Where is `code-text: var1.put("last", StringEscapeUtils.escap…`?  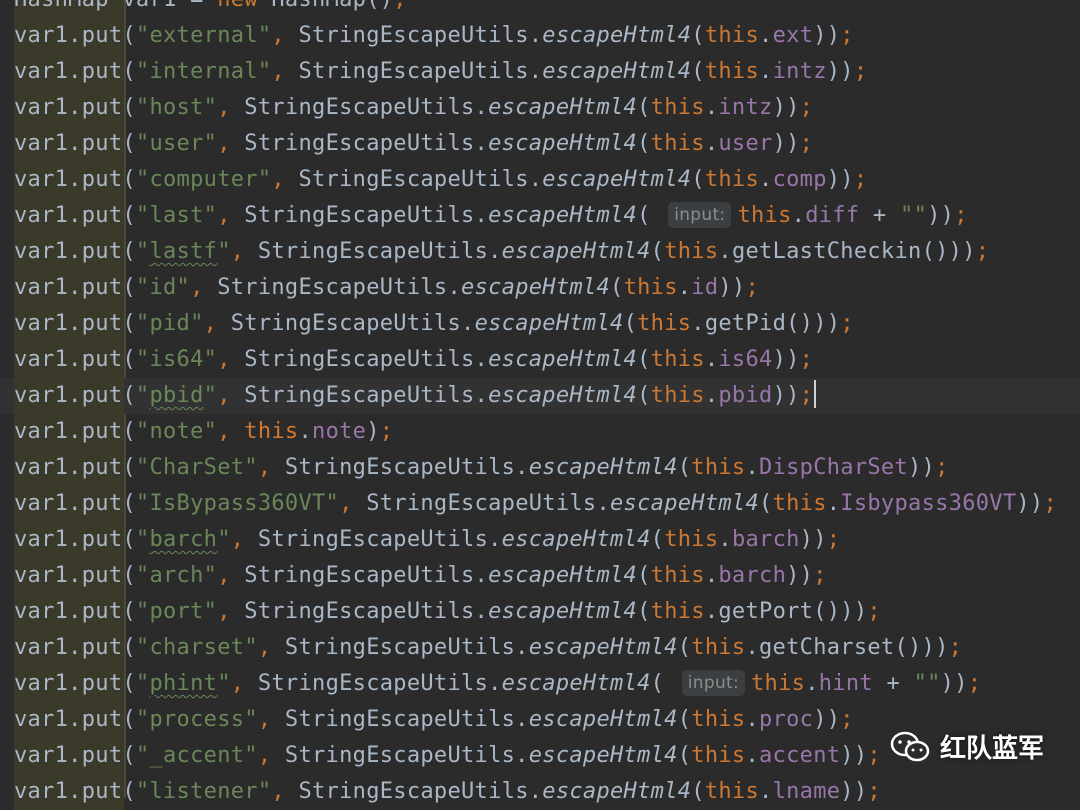 code-text: var1.put("last", StringEscapeUtils.escap… is located at coordinates (491, 215).